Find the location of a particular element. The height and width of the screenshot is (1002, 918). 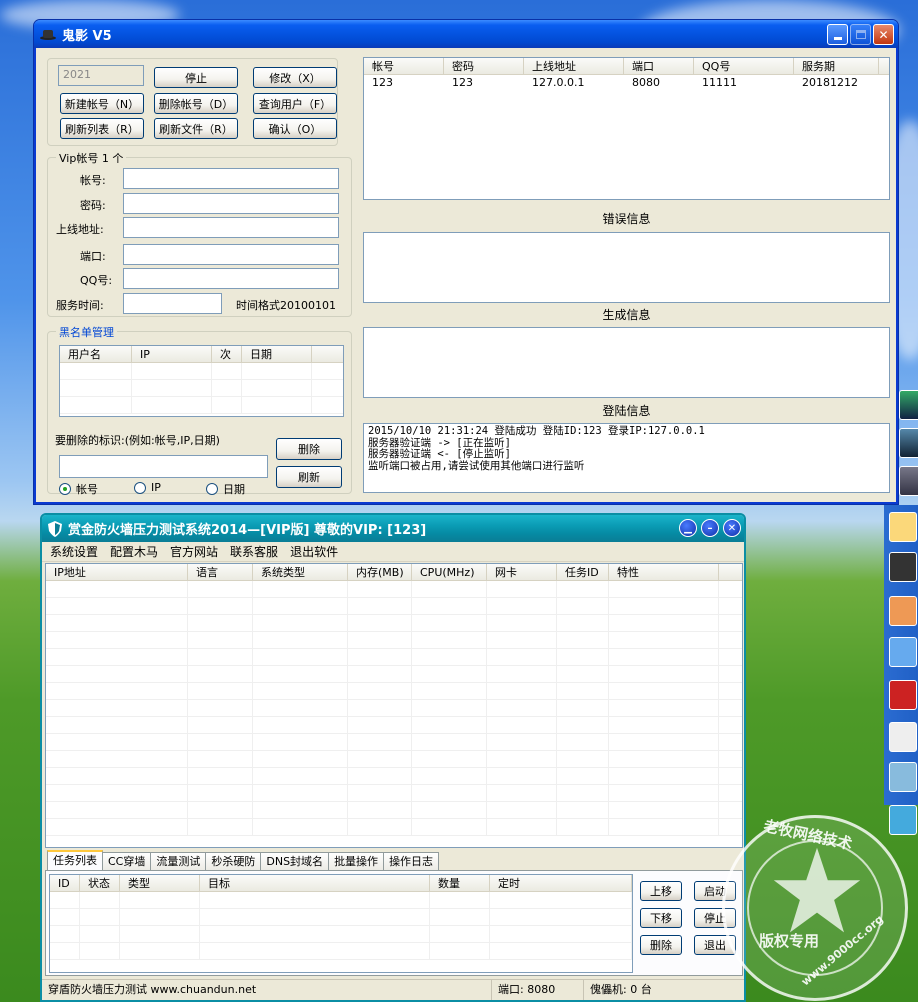

tab-strip: 任务列表 CC穿墙 流量测试 秒杀硬防 DNS封域名 批量操作 操作日志 is located at coordinates (243, 860).